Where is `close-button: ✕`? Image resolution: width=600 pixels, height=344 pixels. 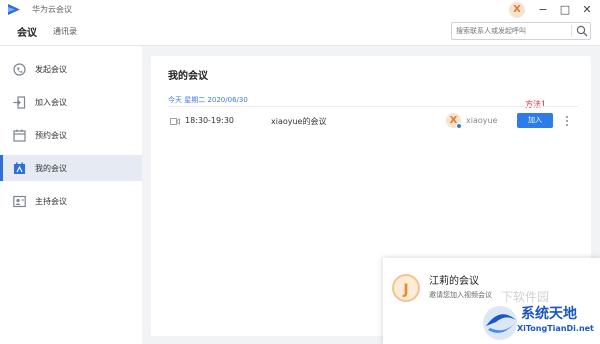 close-button: ✕ is located at coordinates (587, 10).